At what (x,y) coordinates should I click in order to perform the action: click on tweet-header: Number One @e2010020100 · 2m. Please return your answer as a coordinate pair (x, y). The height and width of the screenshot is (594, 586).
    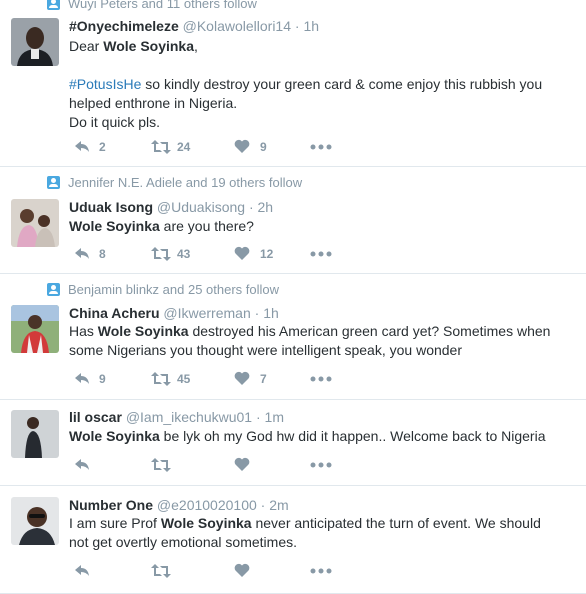
    Looking at the image, I should click on (179, 505).